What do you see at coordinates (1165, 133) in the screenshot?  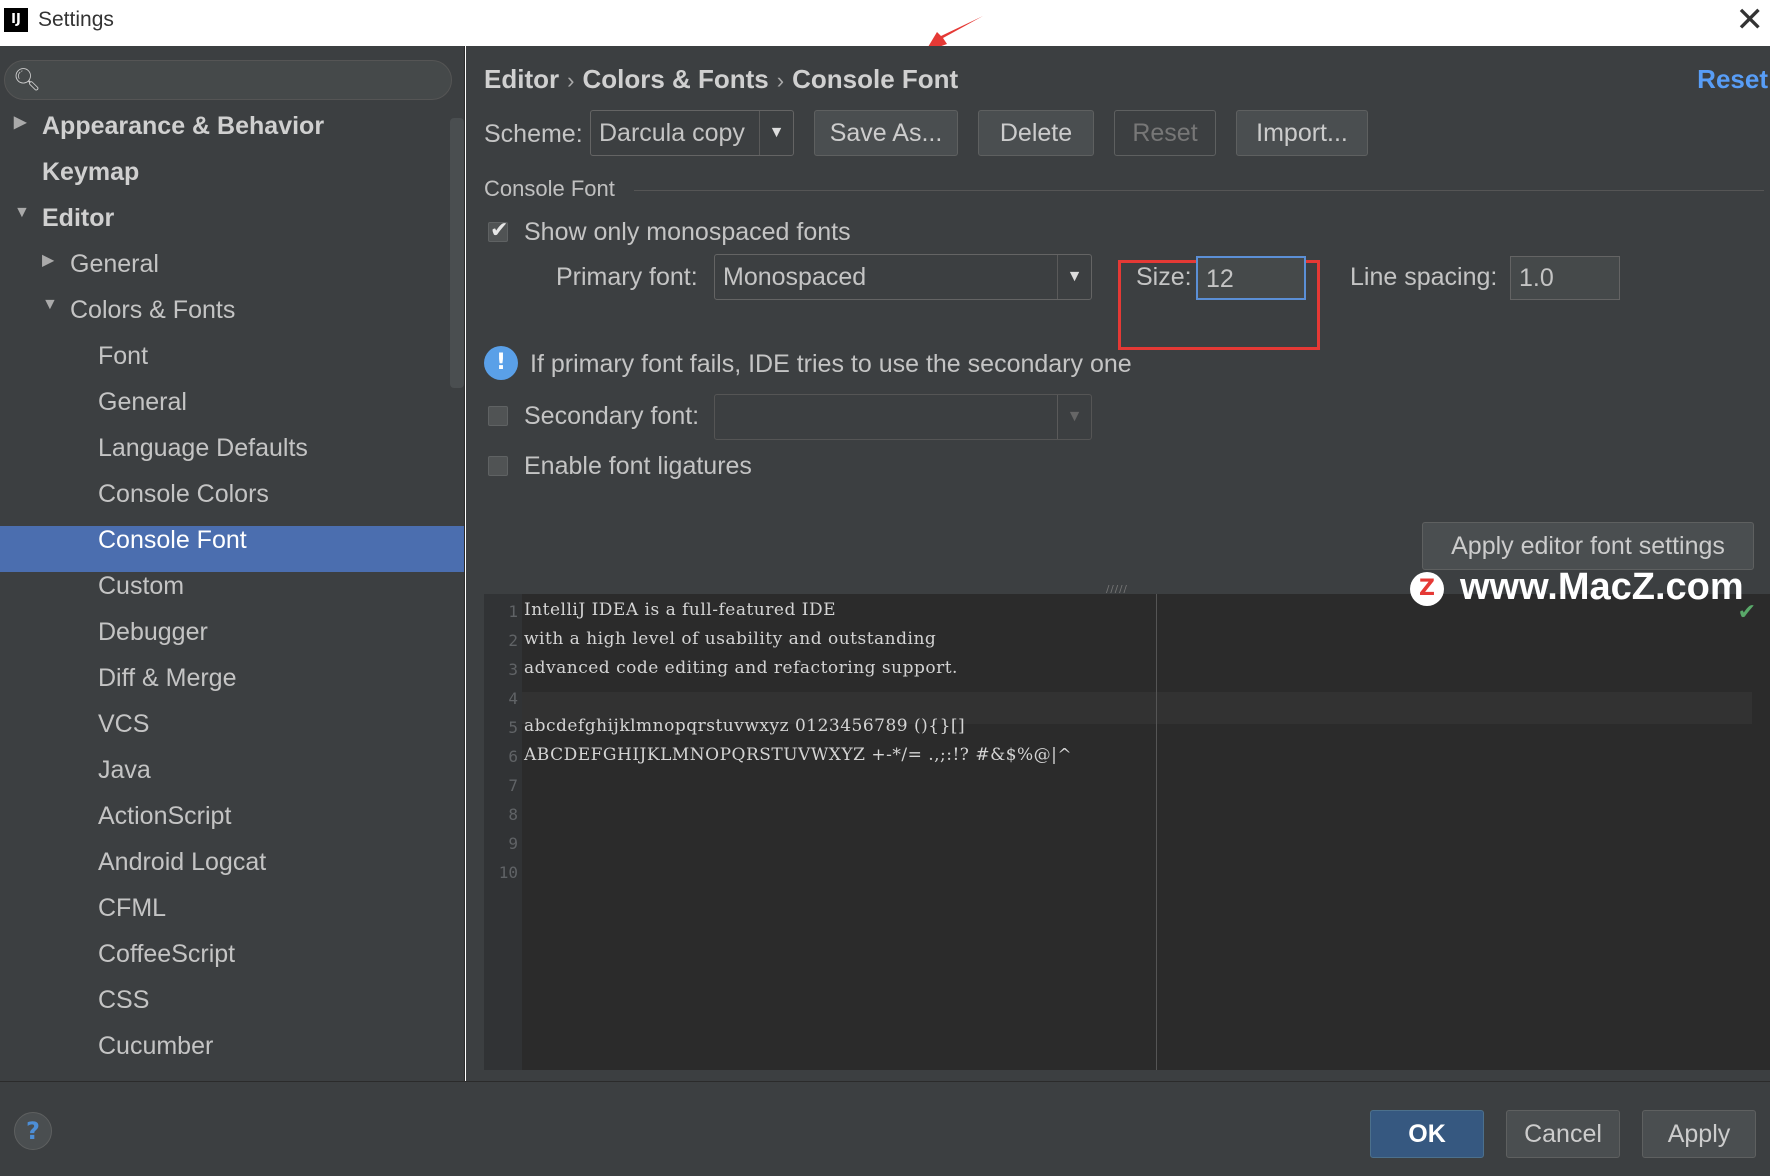 I see `scheme-reset-button: Reset` at bounding box center [1165, 133].